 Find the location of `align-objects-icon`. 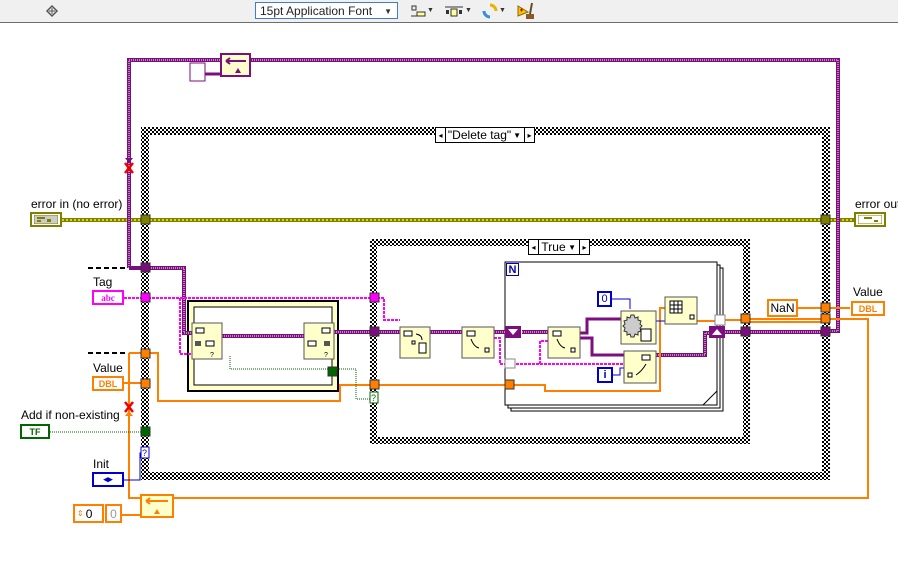

align-objects-icon is located at coordinates (418, 10).